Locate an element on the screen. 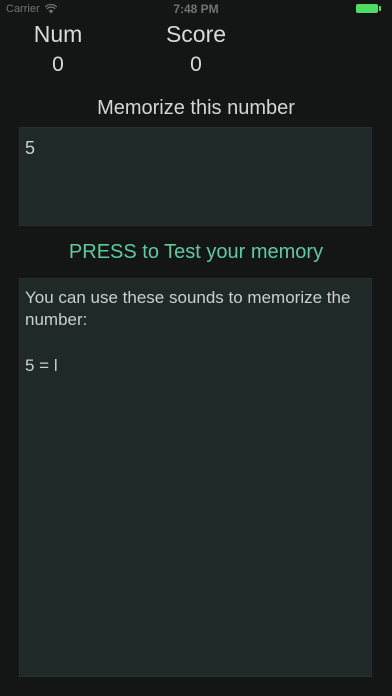 The image size is (392, 696). num-value: 0 is located at coordinates (58, 64).